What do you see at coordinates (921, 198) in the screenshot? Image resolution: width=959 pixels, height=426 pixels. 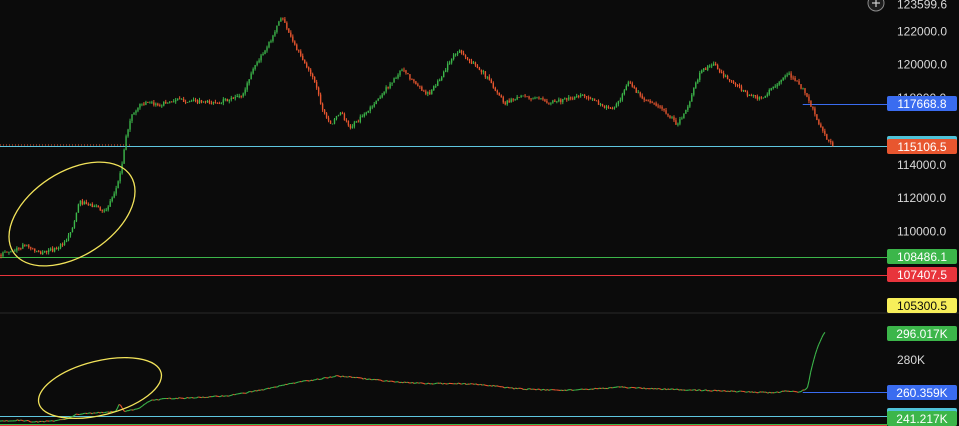 I see `price-axis-tick-1: 112000.0` at bounding box center [921, 198].